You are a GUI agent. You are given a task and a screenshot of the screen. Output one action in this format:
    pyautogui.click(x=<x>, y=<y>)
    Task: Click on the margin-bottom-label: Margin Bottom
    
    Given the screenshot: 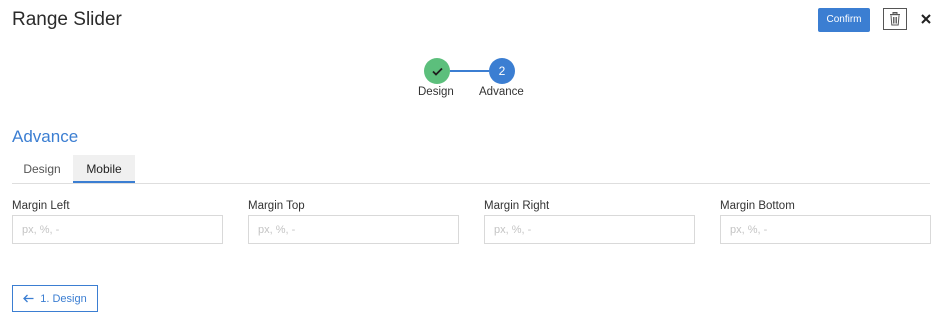 What is the action you would take?
    pyautogui.click(x=757, y=206)
    